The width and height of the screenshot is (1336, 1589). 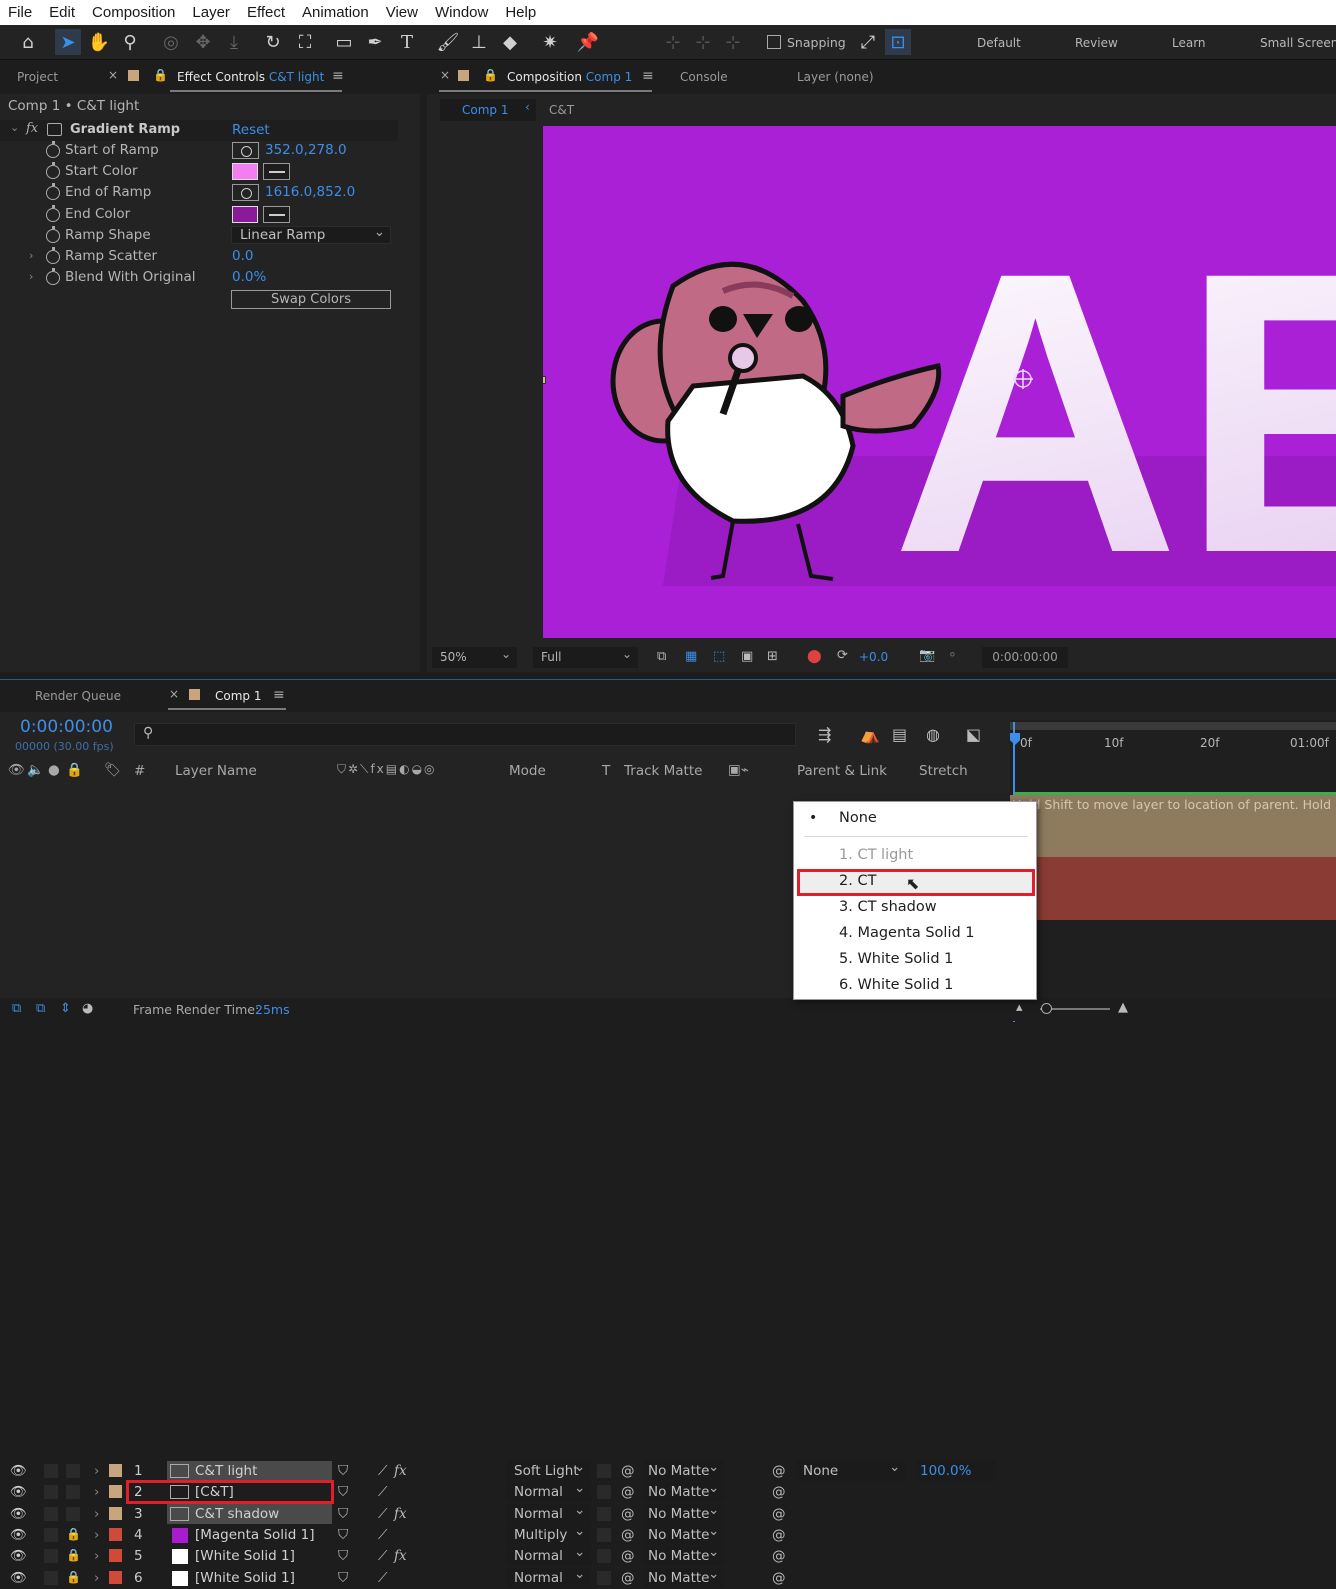 I want to click on fx-icon: fx, so click(x=400, y=1514).